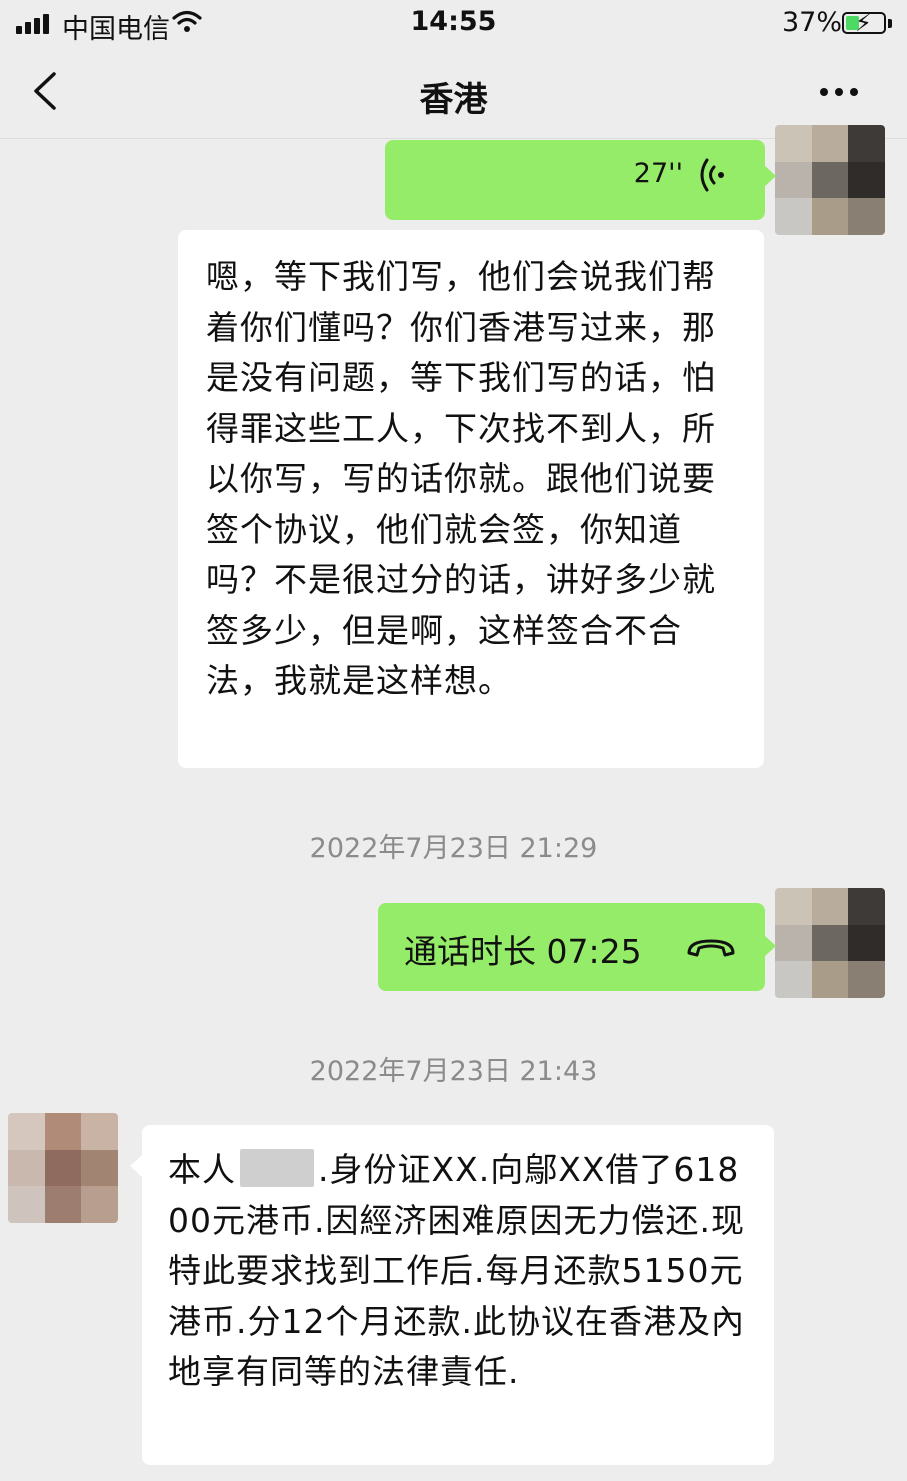 The width and height of the screenshot is (907, 1481). I want to click on call-record-bubble: 通话时长 07:25, so click(571, 947).